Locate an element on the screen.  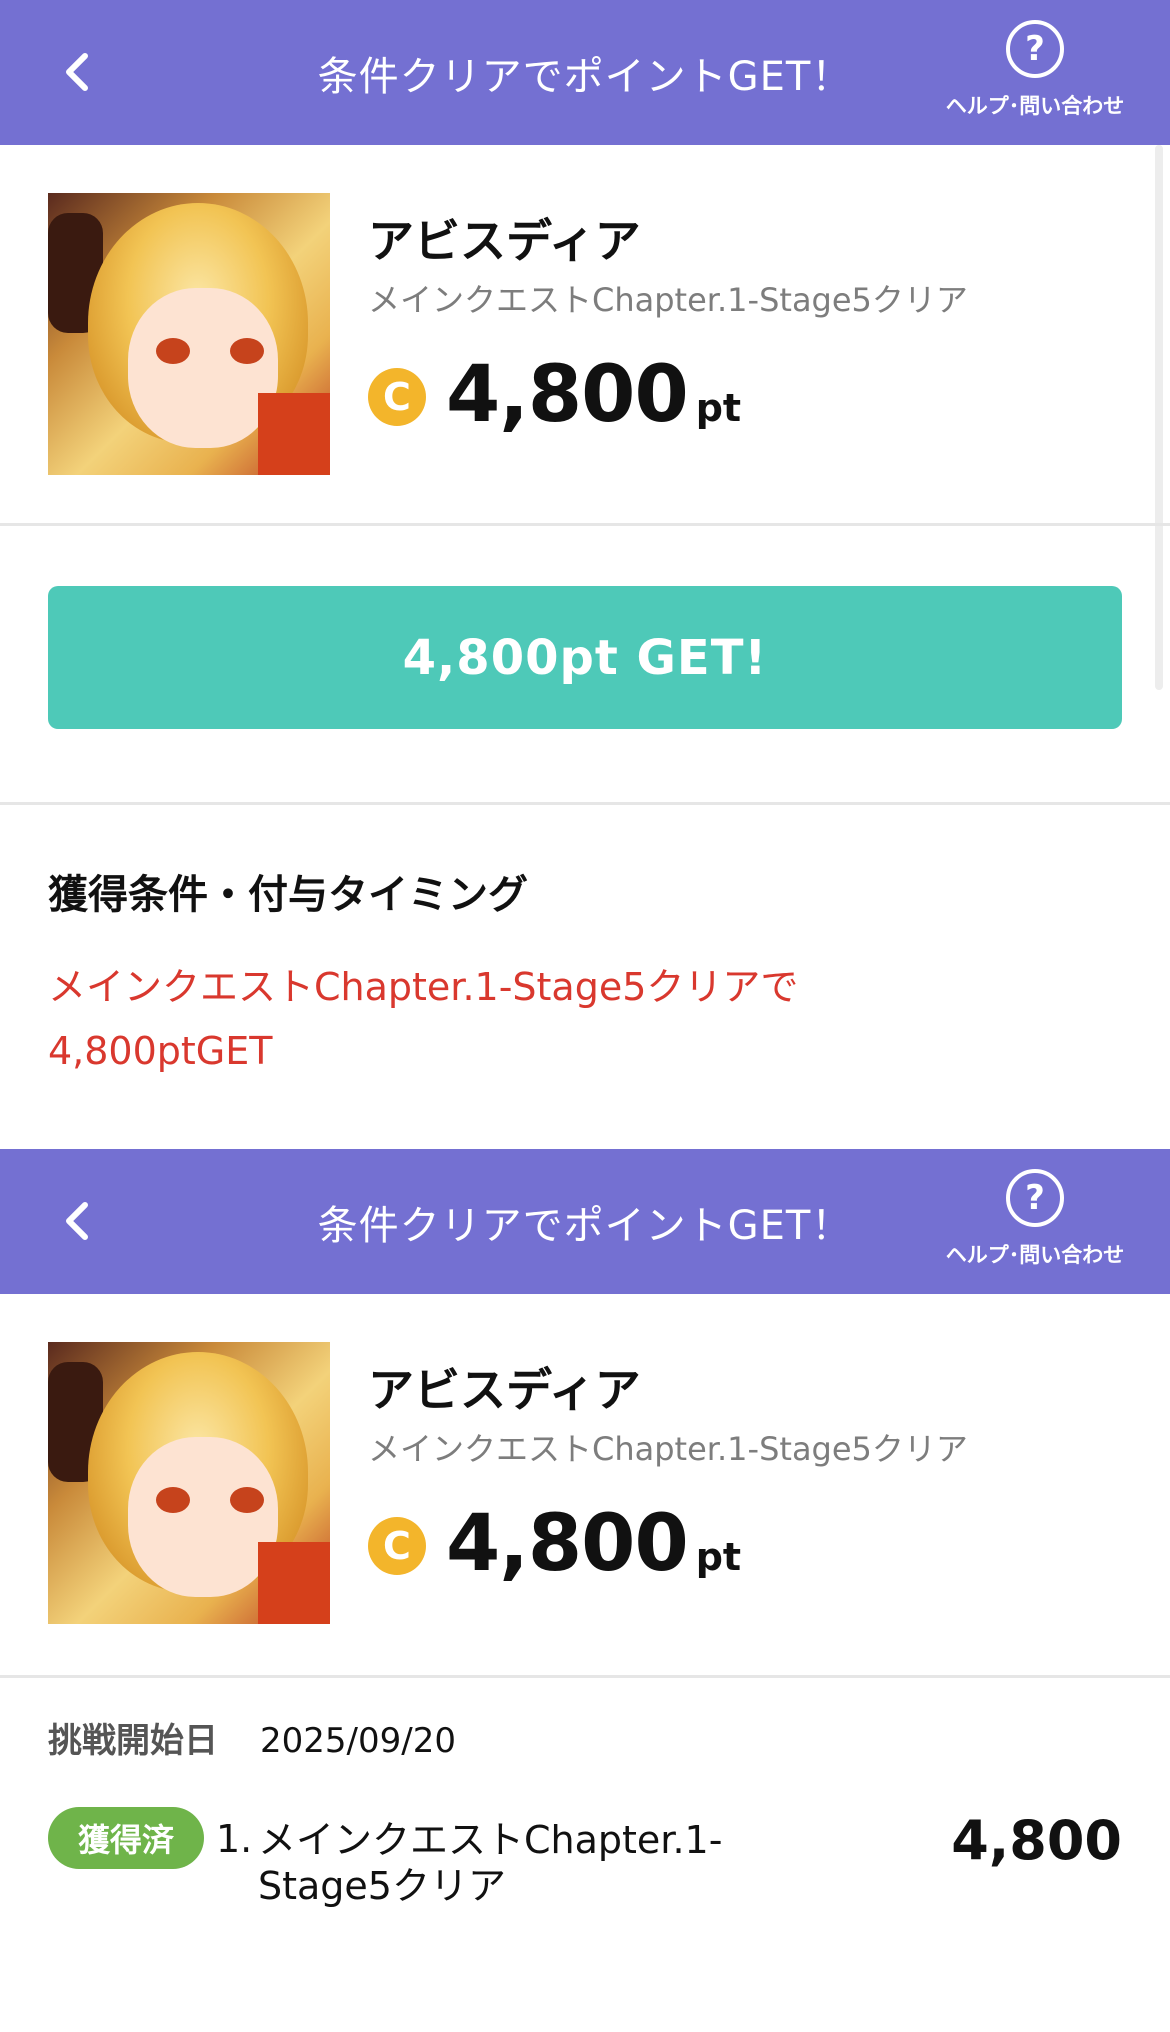
get-points-button: 4,800pt GET! is located at coordinates (585, 657).